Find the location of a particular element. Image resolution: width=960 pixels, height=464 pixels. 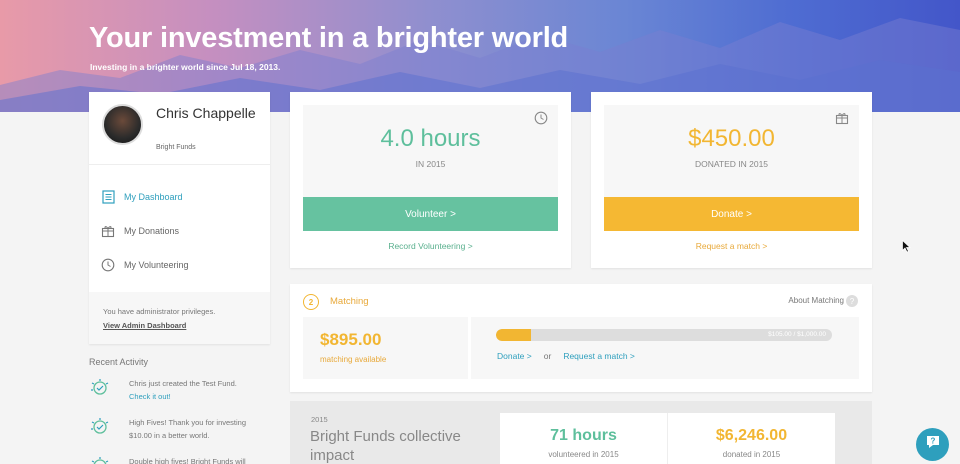

sidebar-item-volunteering: My Volunteering is located at coordinates (145, 265).